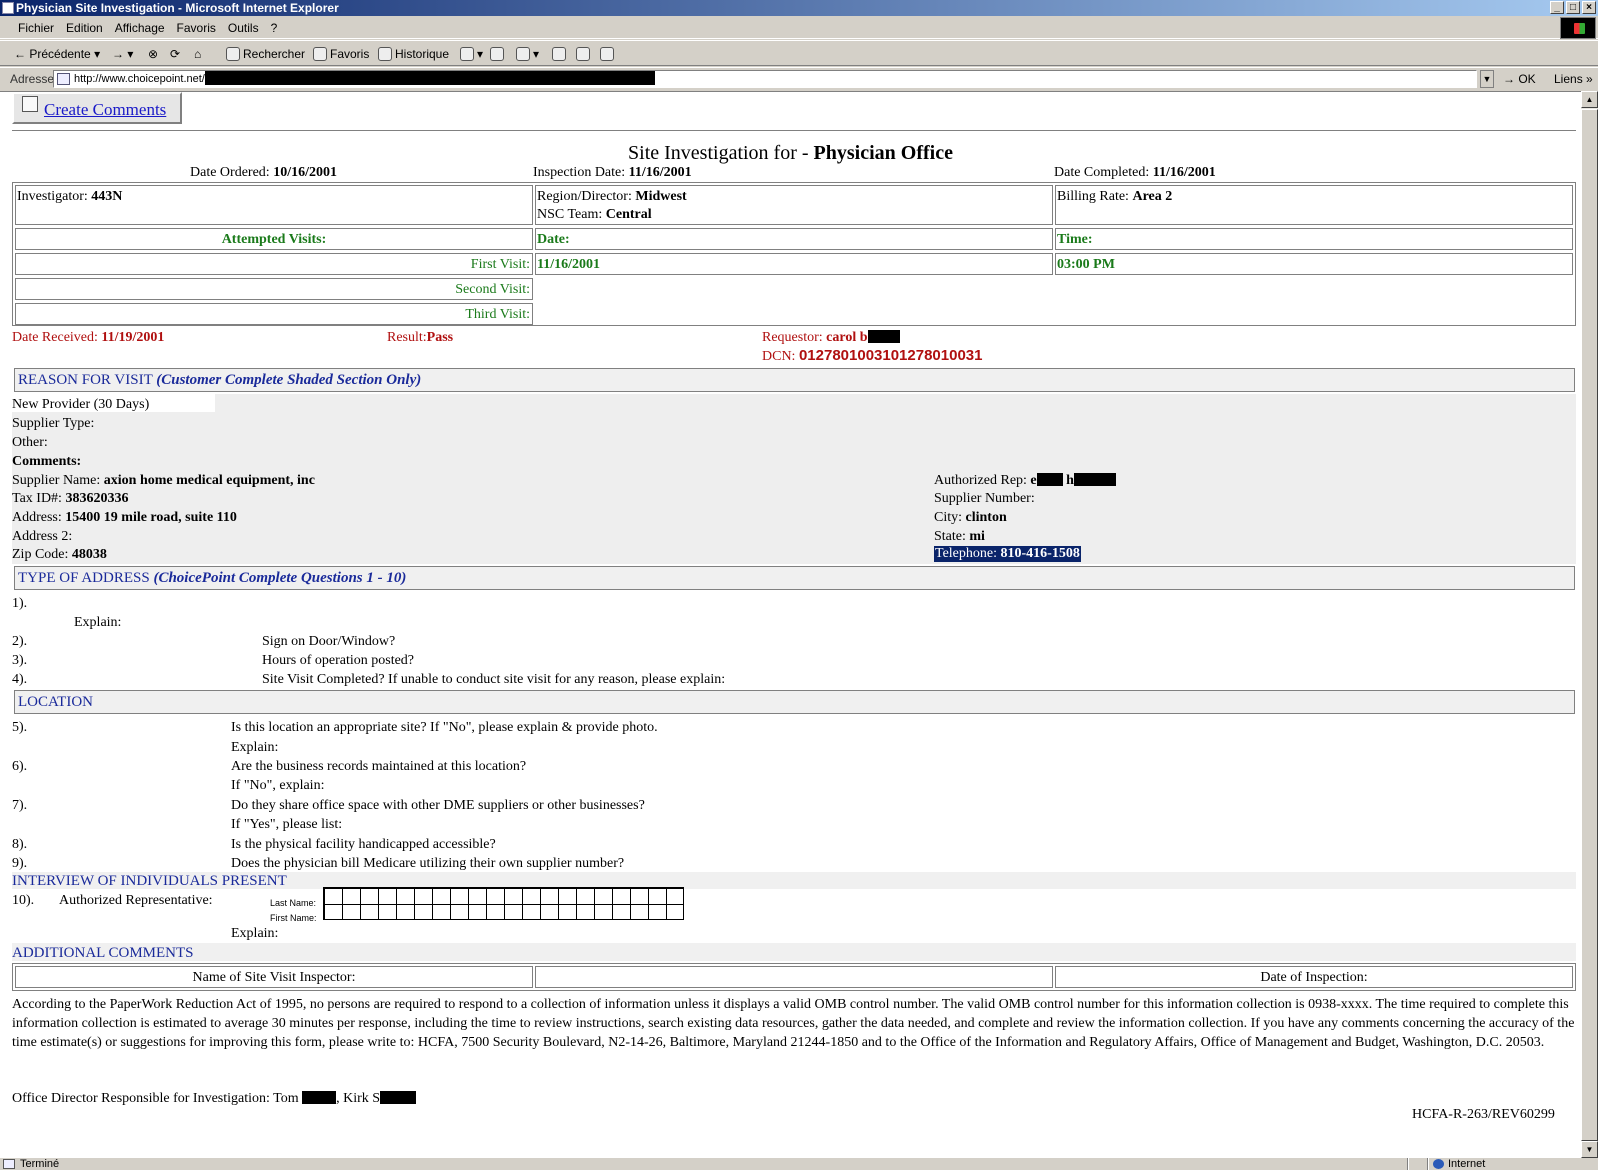 The height and width of the screenshot is (1170, 1598). I want to click on requestor: Requestor: carol b, so click(831, 338).